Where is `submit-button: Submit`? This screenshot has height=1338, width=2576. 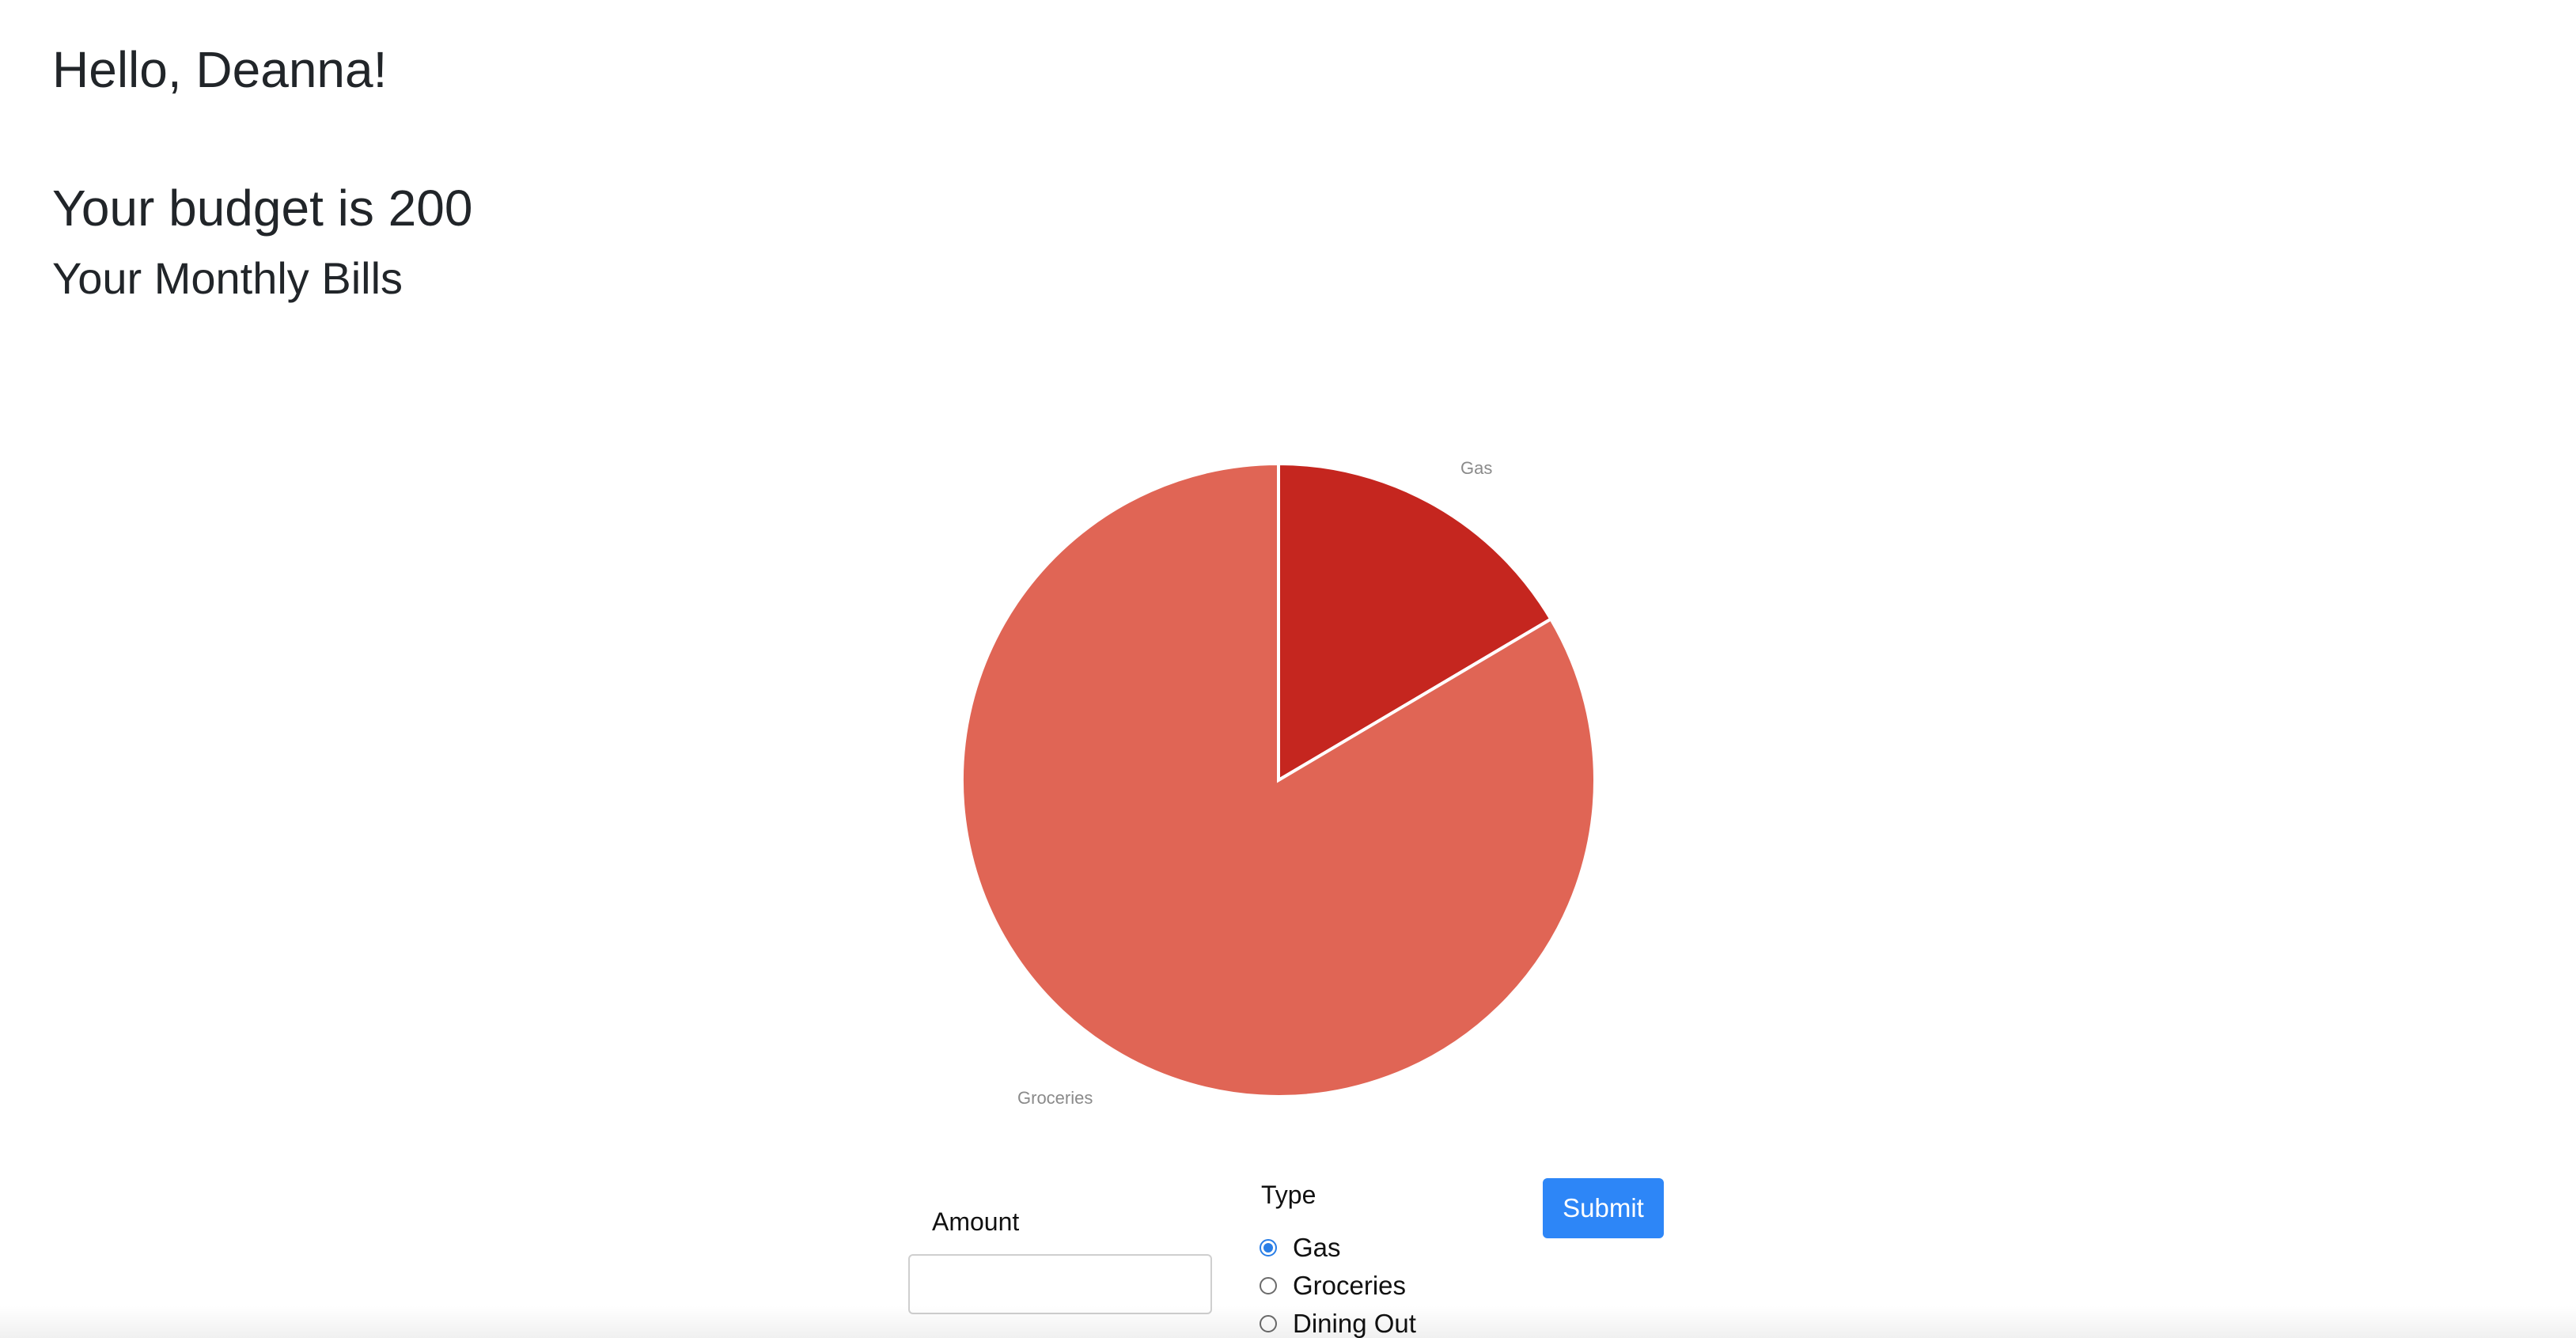 submit-button: Submit is located at coordinates (1603, 1208).